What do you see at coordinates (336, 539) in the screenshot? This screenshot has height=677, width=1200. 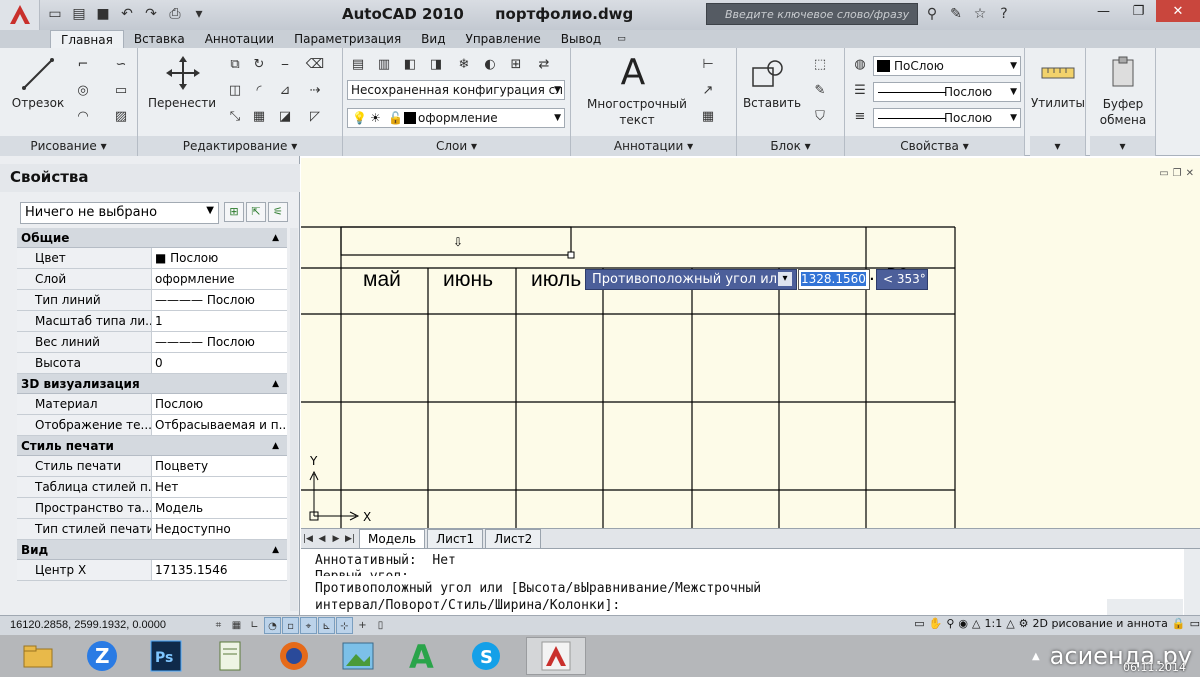 I see `next-tab-icon: ▶` at bounding box center [336, 539].